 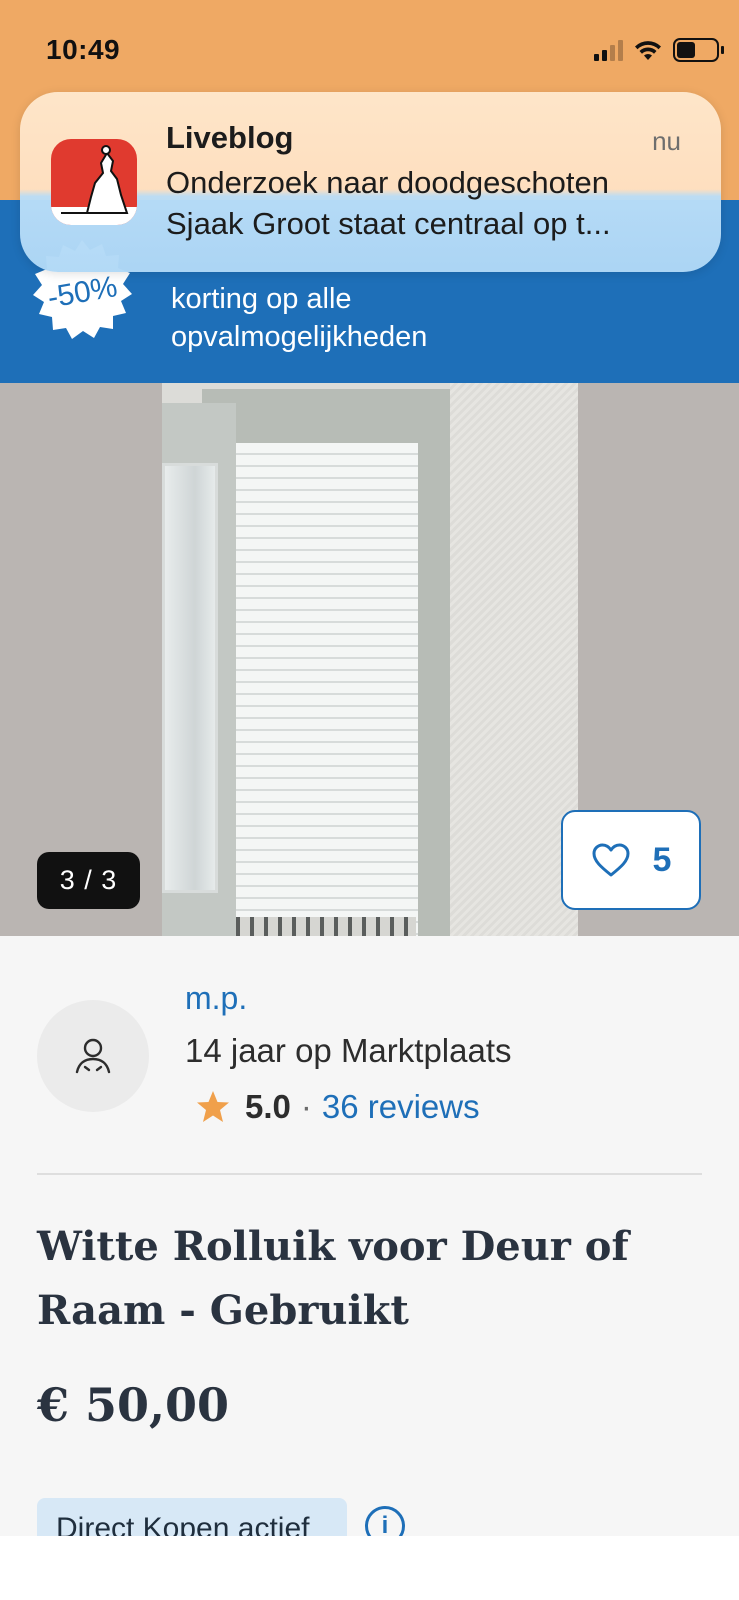 I want to click on heart-icon, so click(x=611, y=860).